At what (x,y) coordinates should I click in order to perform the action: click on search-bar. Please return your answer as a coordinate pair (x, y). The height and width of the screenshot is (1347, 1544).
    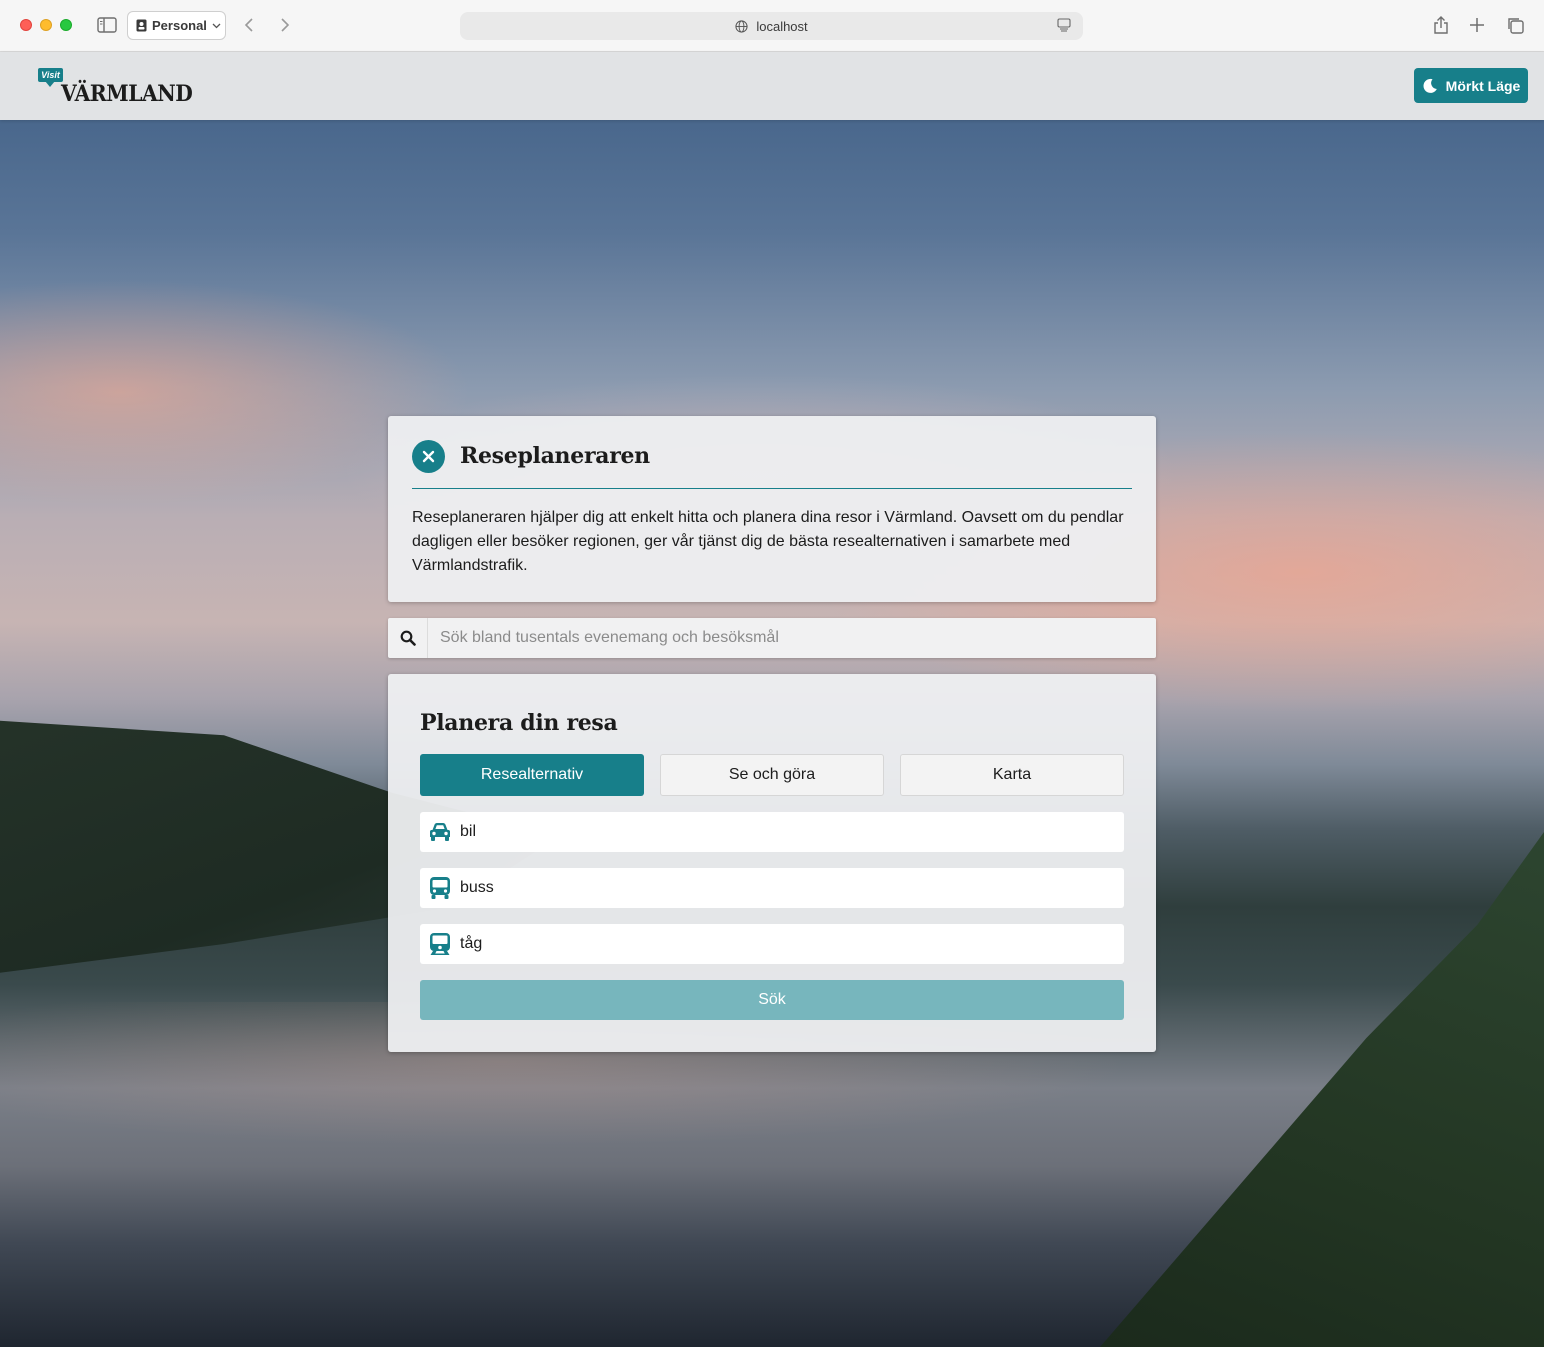
    Looking at the image, I should click on (772, 638).